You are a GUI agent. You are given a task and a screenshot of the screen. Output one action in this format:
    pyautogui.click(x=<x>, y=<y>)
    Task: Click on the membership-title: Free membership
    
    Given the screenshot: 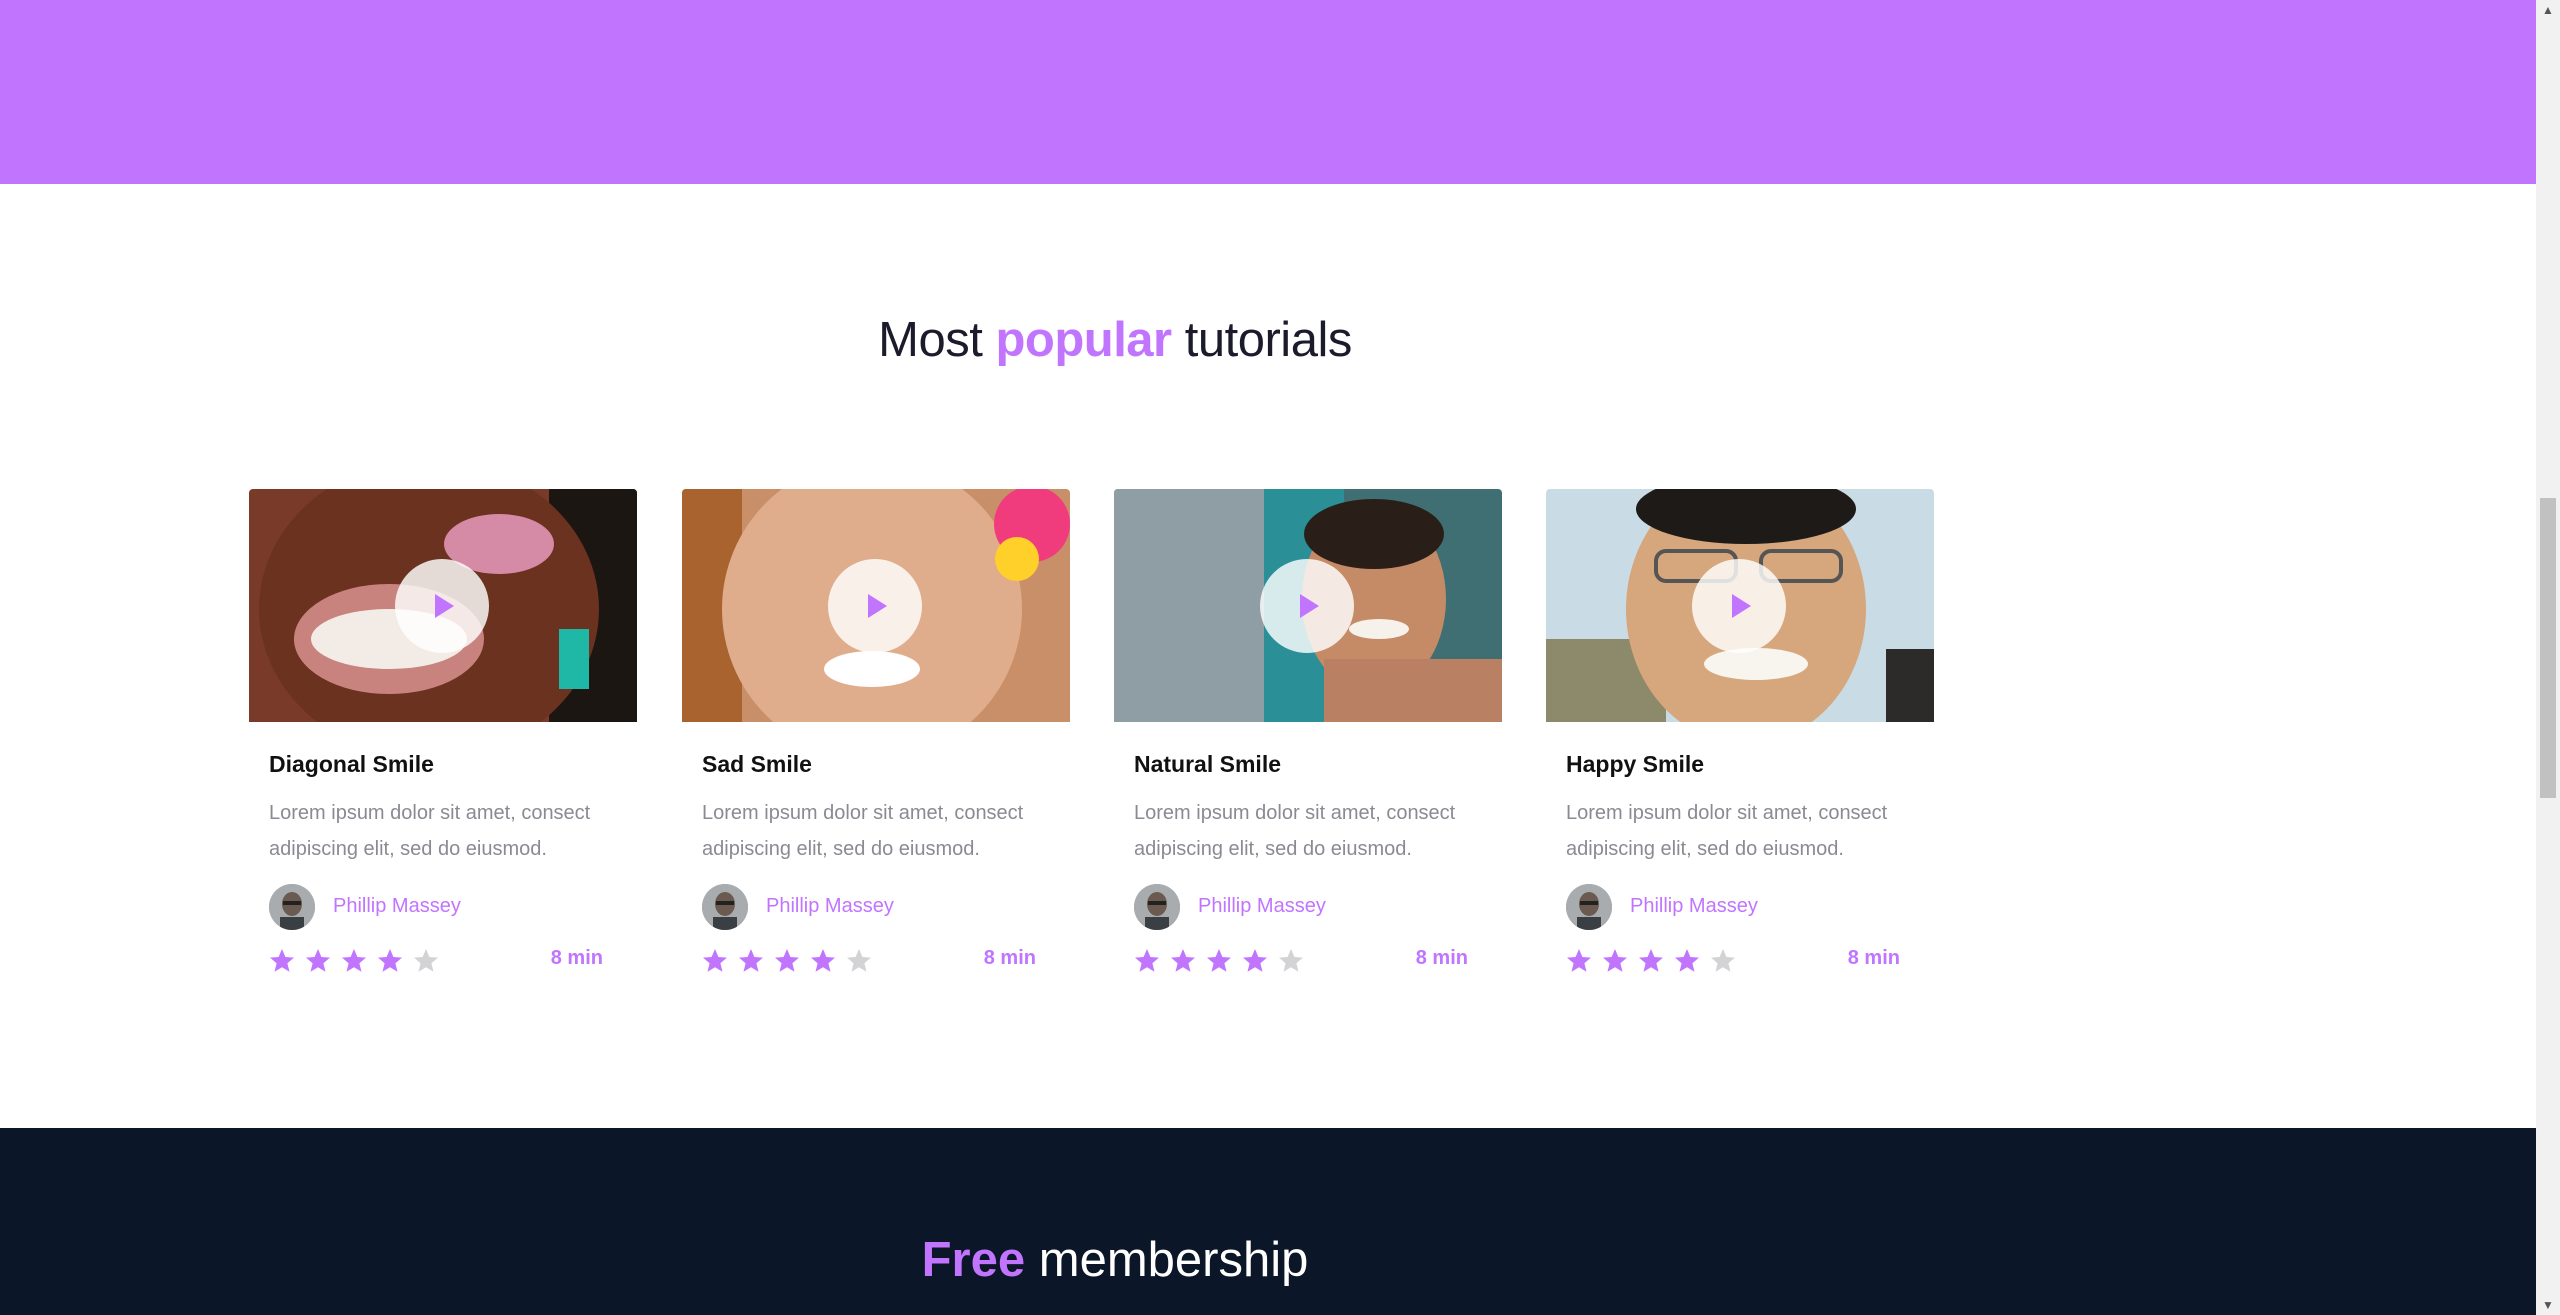 What is the action you would take?
    pyautogui.click(x=1115, y=1260)
    